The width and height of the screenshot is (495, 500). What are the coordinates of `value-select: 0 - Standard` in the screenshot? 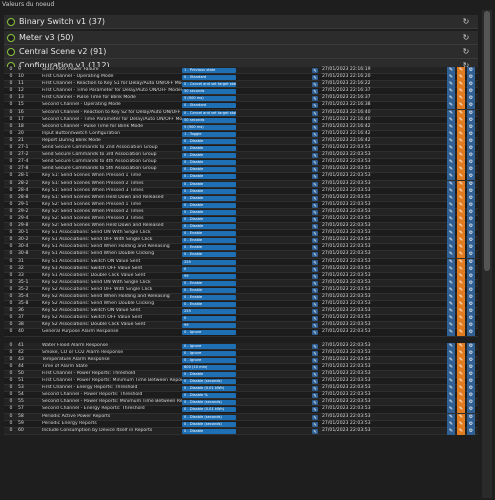 It's located at (209, 78).